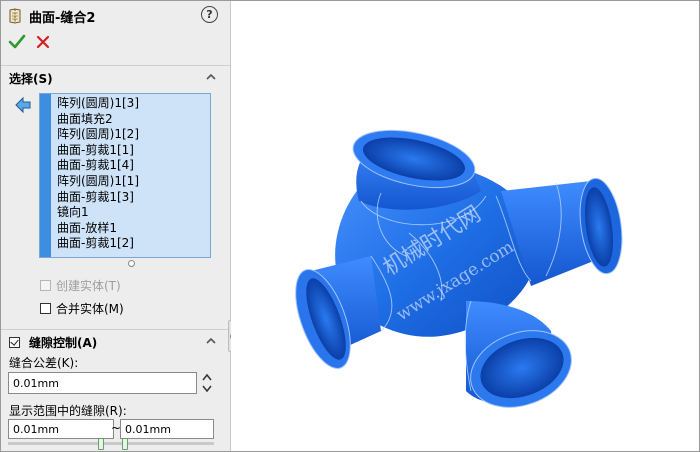 This screenshot has height=452, width=700. What do you see at coordinates (45, 308) in the screenshot?
I see `merge-entities-checkbox-box` at bounding box center [45, 308].